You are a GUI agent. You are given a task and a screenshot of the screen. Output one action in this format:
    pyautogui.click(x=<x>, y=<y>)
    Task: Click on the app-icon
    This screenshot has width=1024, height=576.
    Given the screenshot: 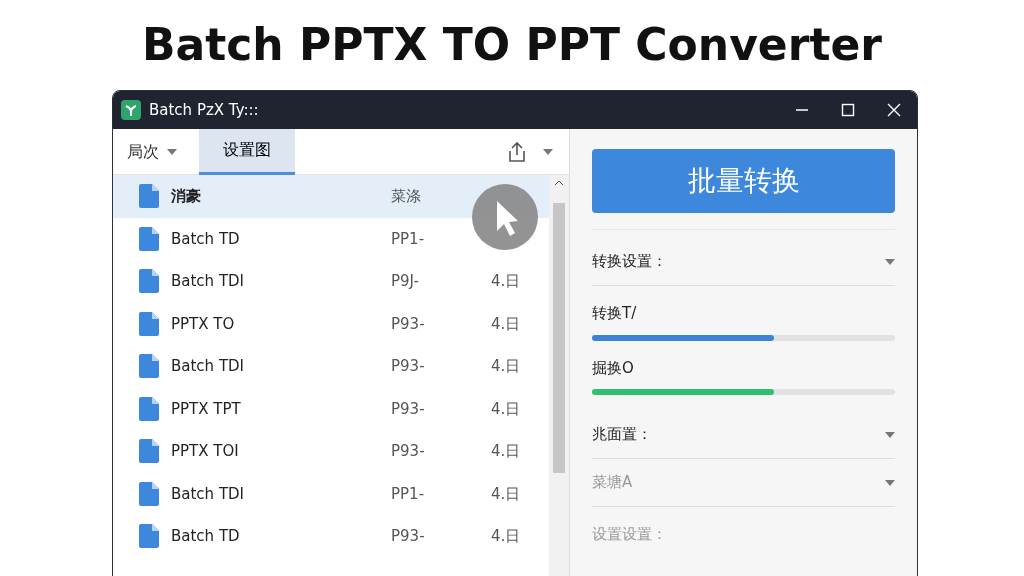 What is the action you would take?
    pyautogui.click(x=131, y=110)
    